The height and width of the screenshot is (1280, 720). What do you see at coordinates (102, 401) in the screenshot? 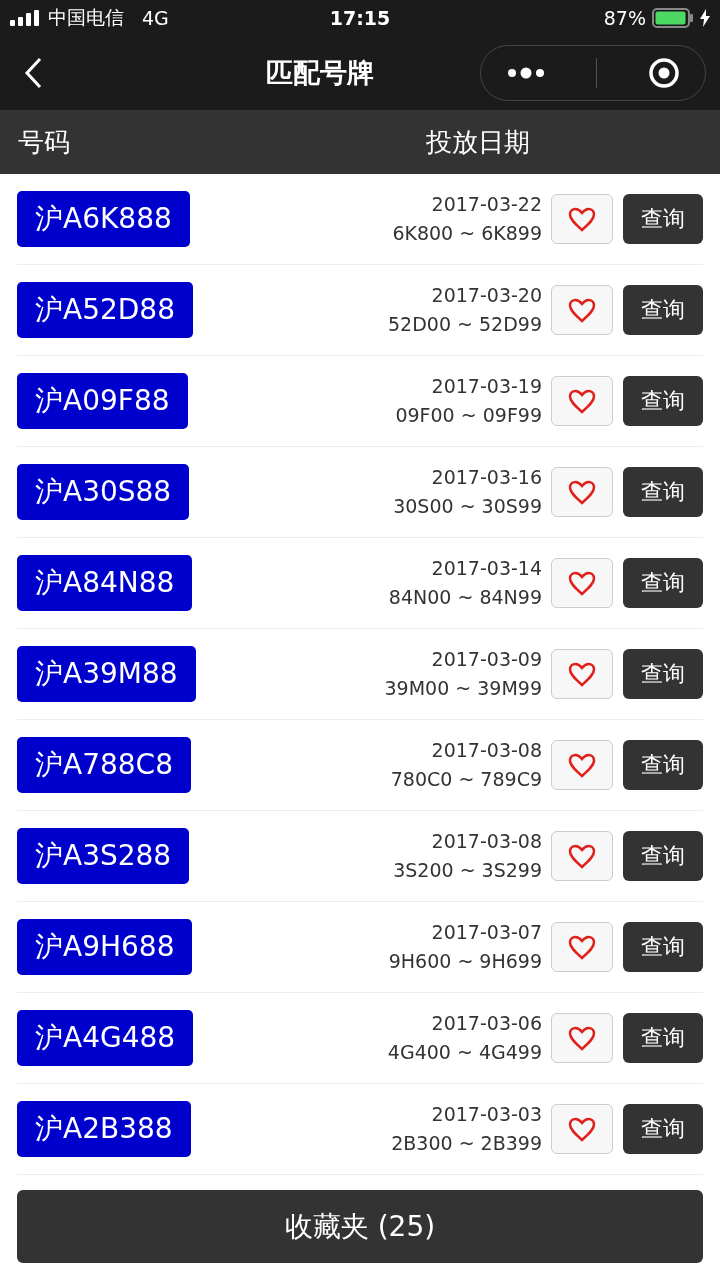
I see `license-plate: 沪A09F88` at bounding box center [102, 401].